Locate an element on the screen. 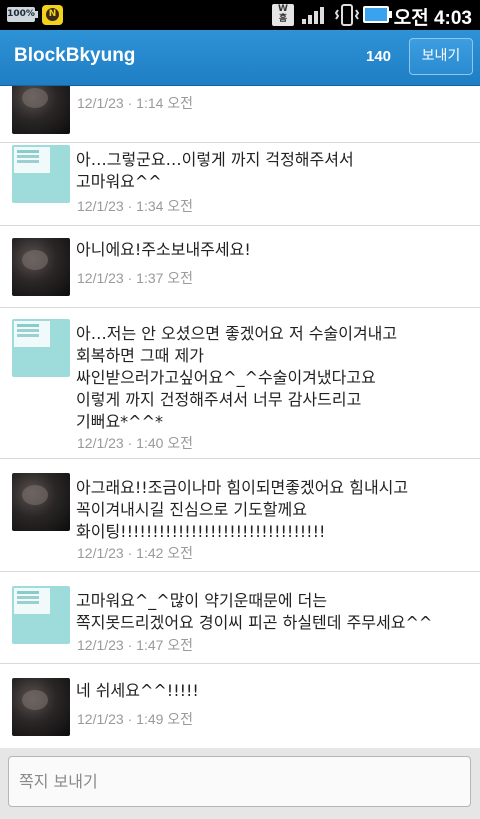  kakao-notification-icon: N is located at coordinates (52, 15).